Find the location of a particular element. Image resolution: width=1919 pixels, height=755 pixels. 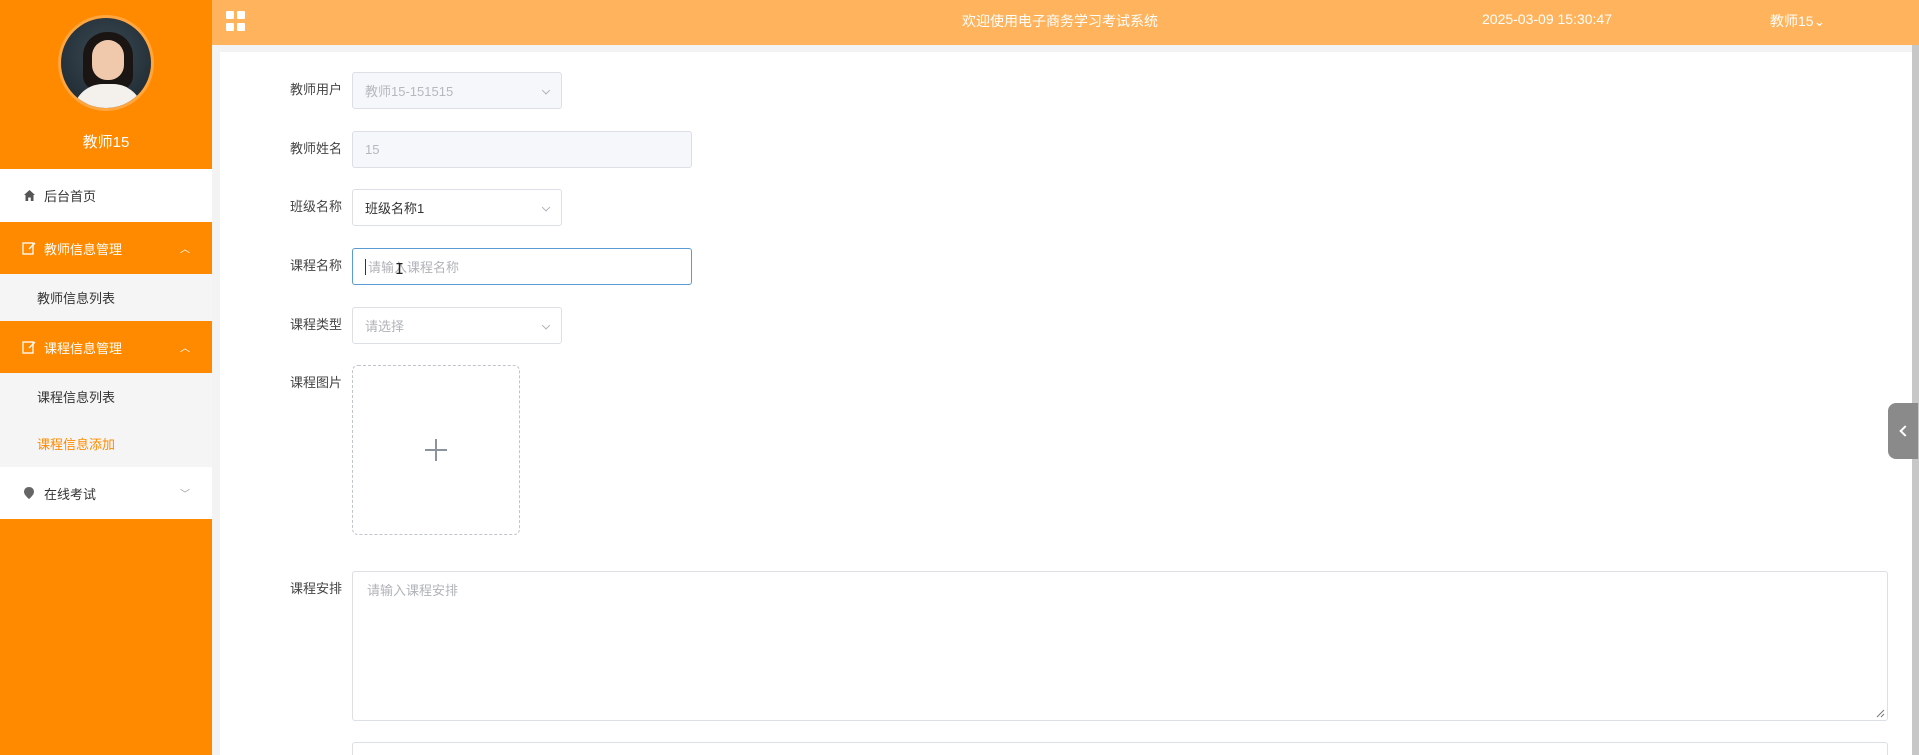

field-label: 课程图片 is located at coordinates (315, 382).